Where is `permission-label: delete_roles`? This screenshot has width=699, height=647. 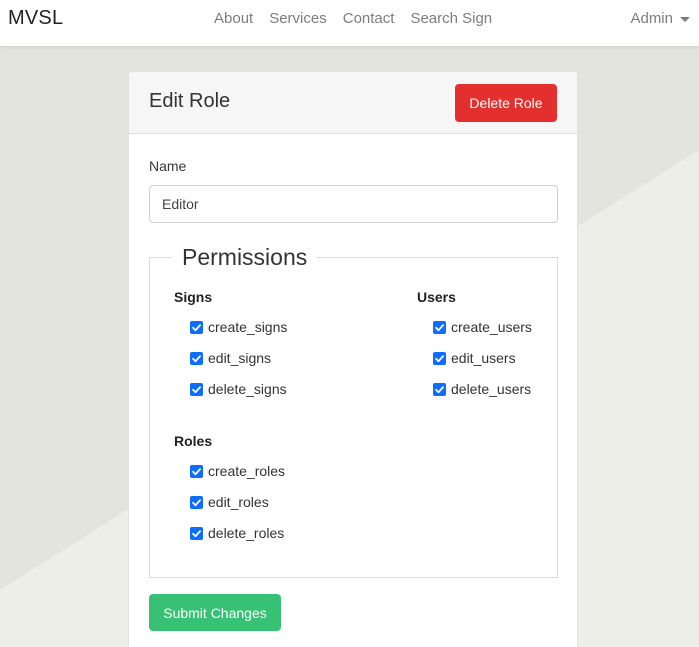 permission-label: delete_roles is located at coordinates (246, 533).